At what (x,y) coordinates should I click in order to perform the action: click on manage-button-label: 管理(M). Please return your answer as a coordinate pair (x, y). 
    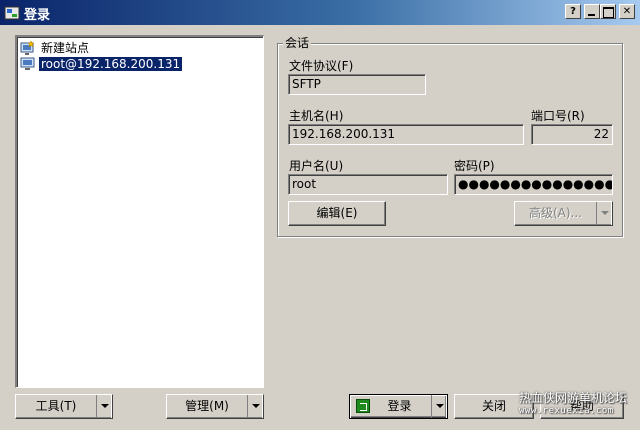
    Looking at the image, I should click on (207, 406).